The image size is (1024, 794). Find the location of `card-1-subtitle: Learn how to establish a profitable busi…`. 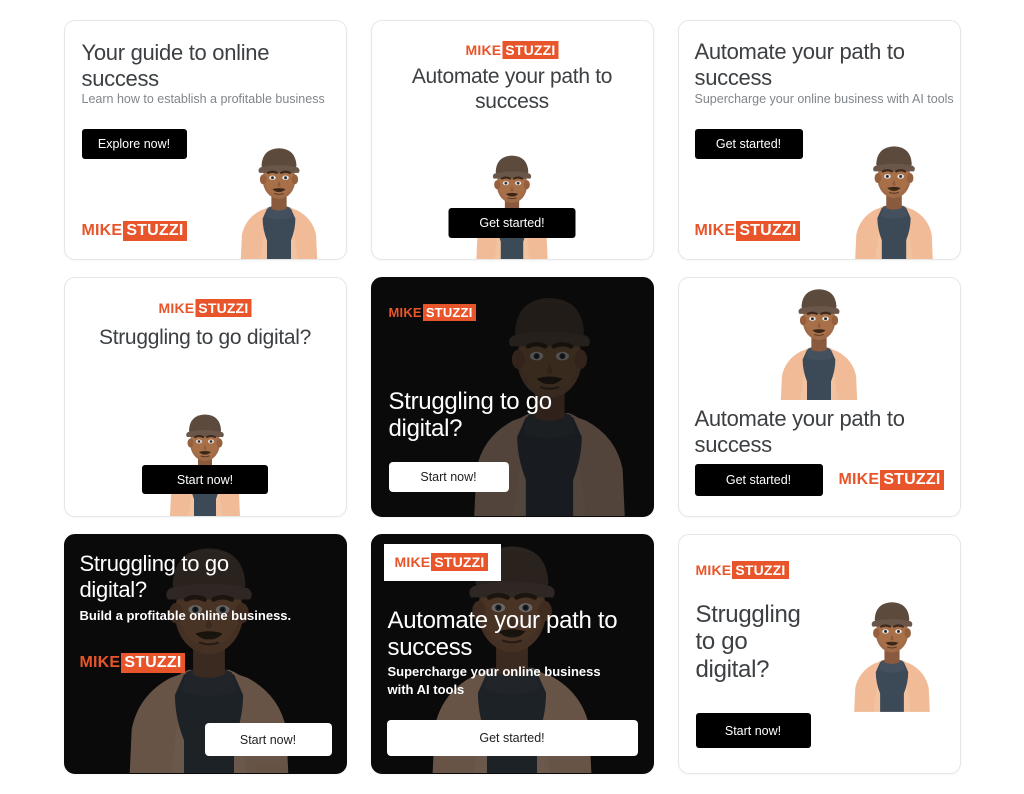

card-1-subtitle: Learn how to establish a profitable busi… is located at coordinates (203, 99).